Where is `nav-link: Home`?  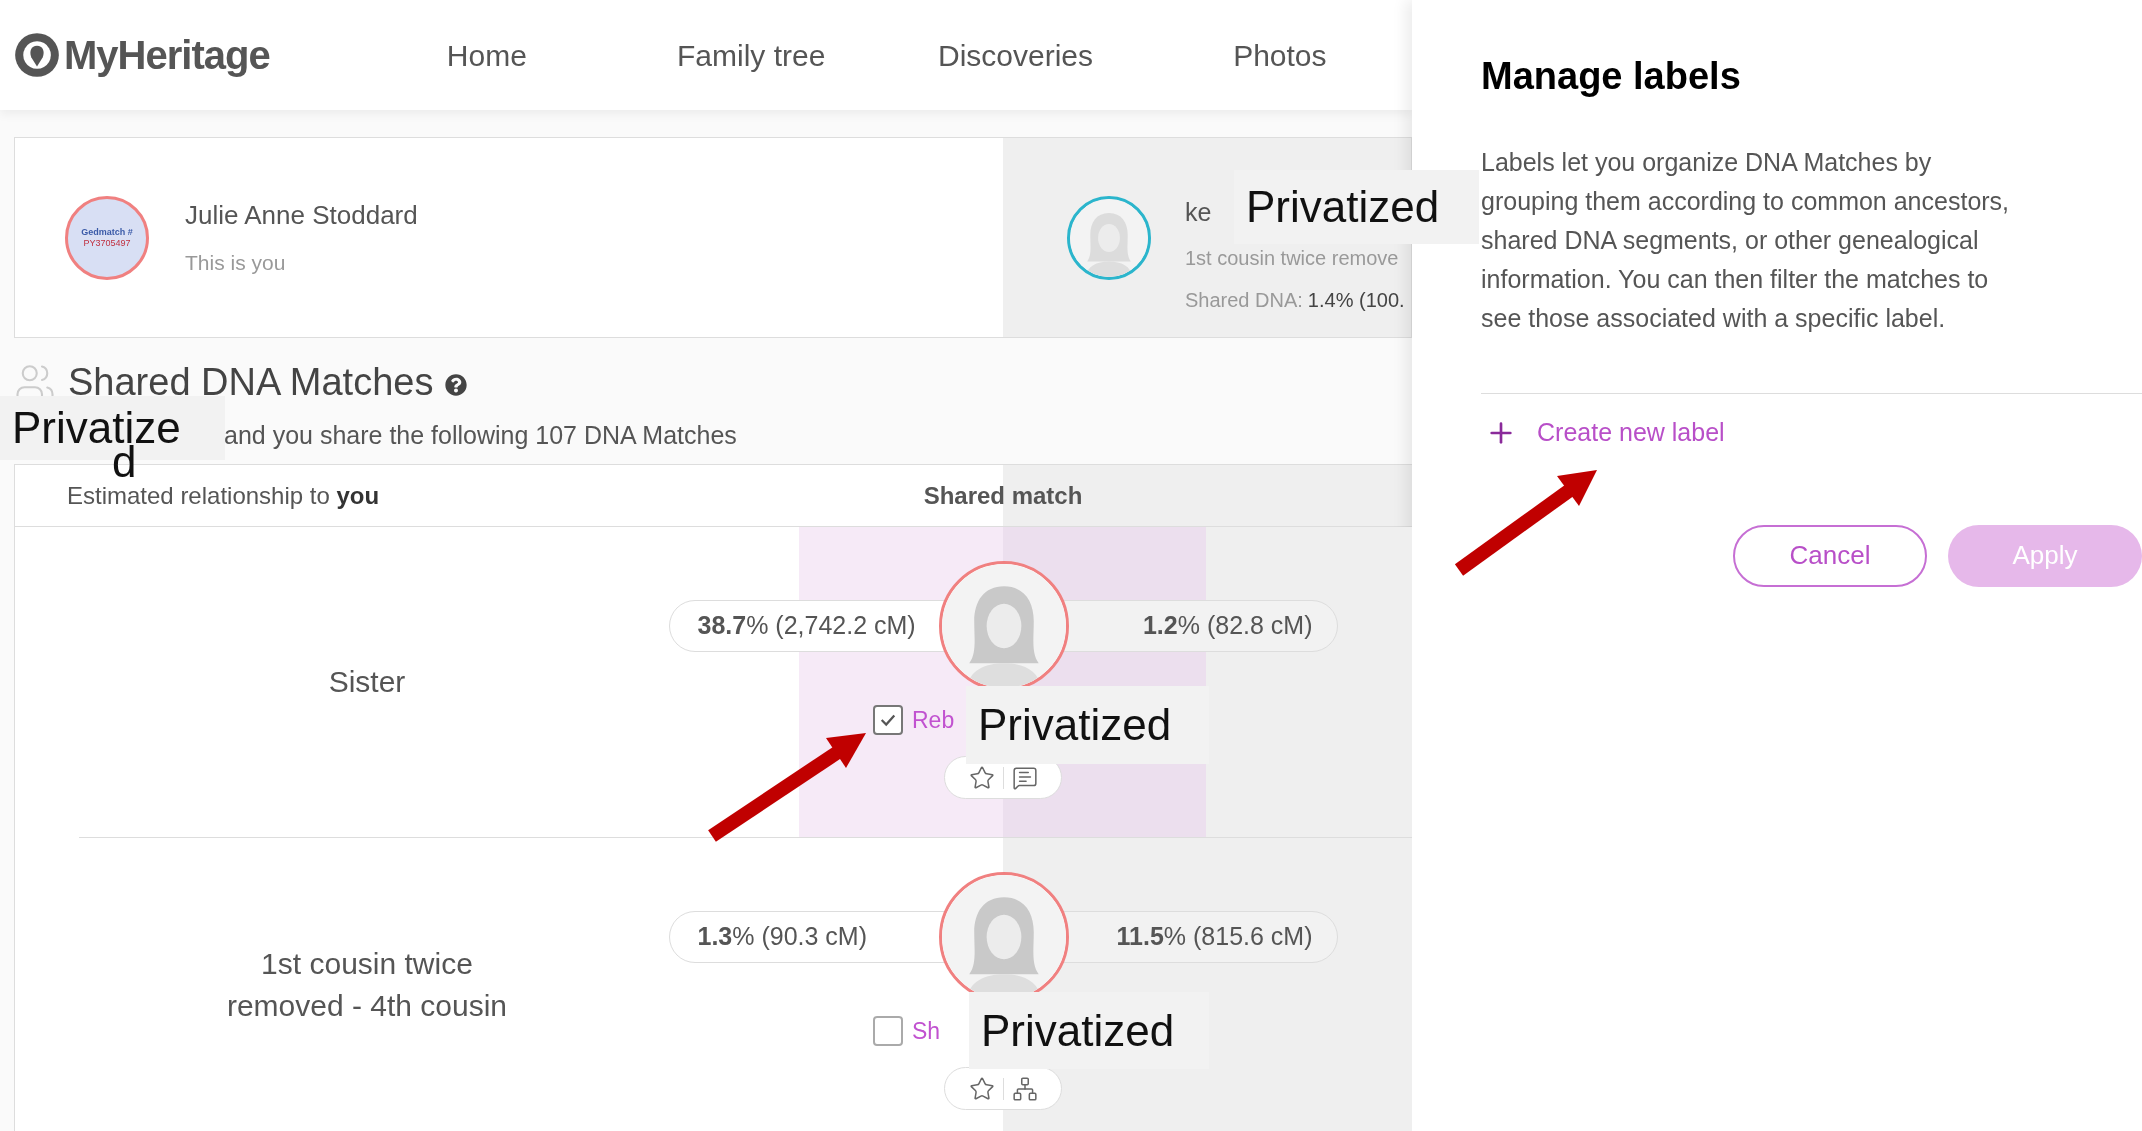
nav-link: Home is located at coordinates (486, 55).